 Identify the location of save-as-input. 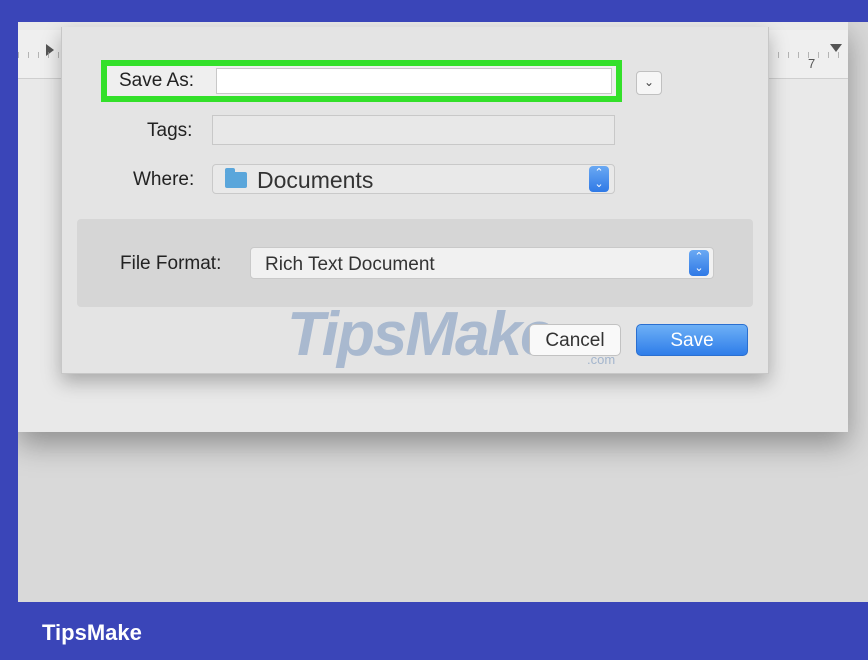
(414, 81).